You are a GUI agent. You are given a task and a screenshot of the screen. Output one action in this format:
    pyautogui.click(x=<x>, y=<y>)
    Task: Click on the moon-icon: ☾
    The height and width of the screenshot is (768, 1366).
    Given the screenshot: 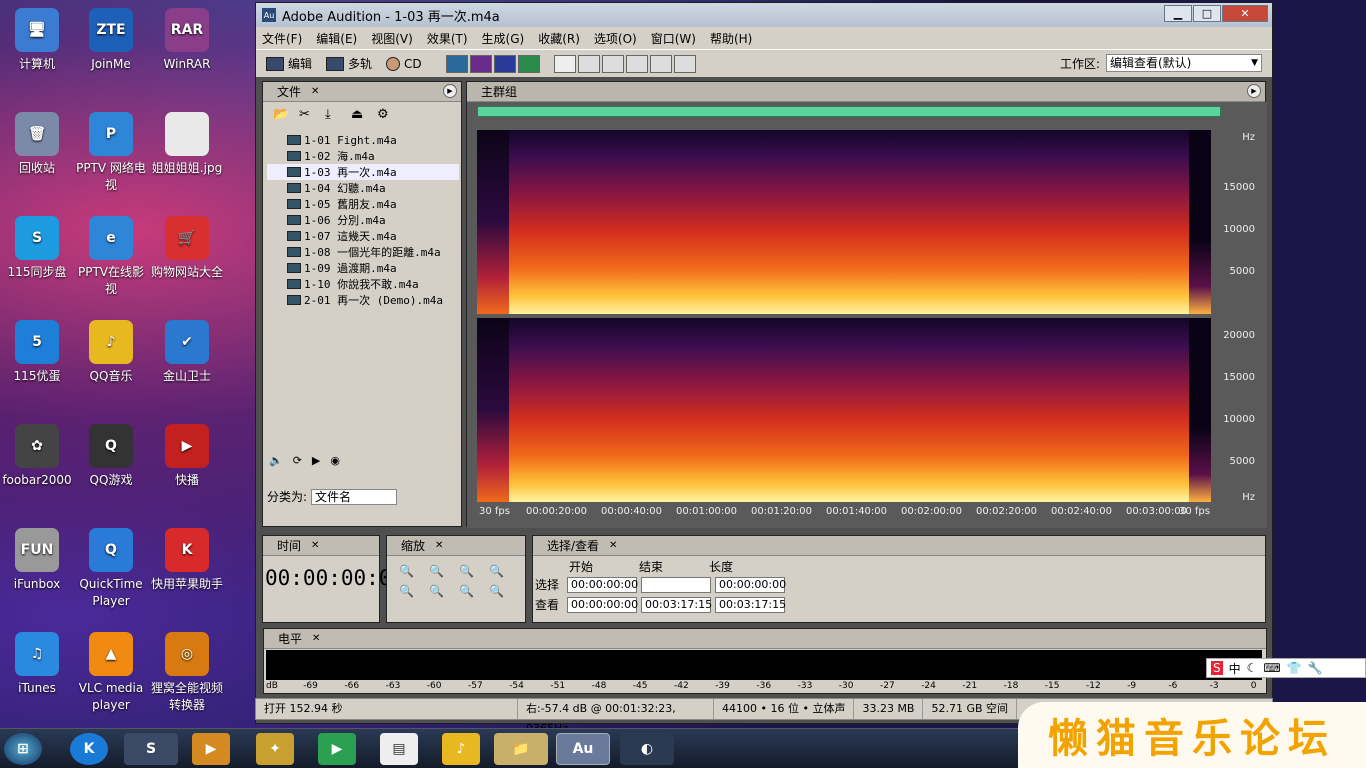 What is the action you would take?
    pyautogui.click(x=1252, y=668)
    